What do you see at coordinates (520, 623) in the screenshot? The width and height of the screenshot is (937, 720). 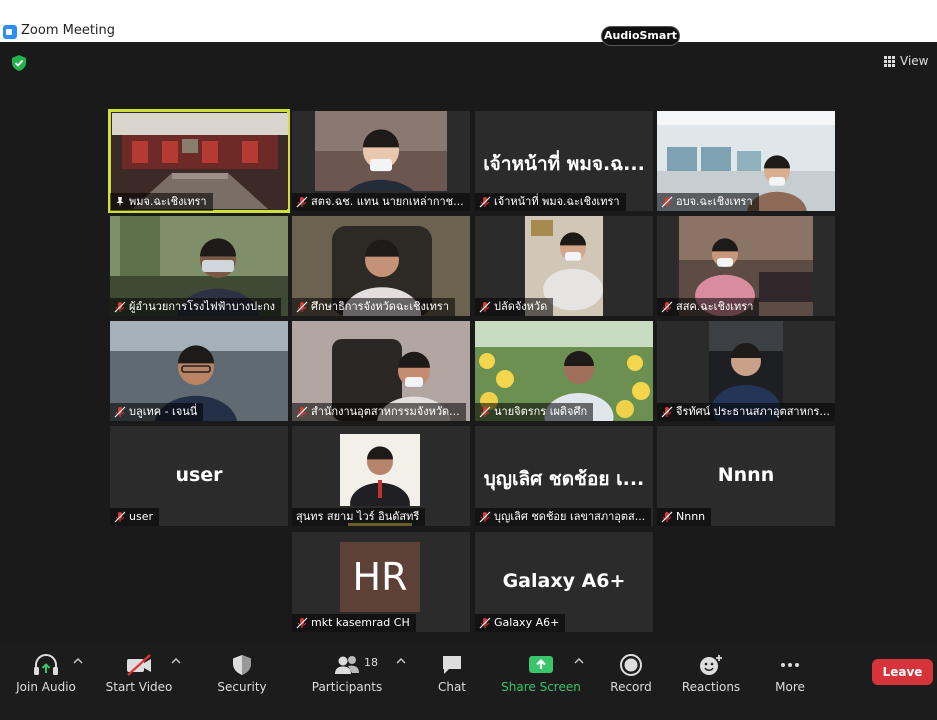 I see `participant-name-tag: Galaxy A6+` at bounding box center [520, 623].